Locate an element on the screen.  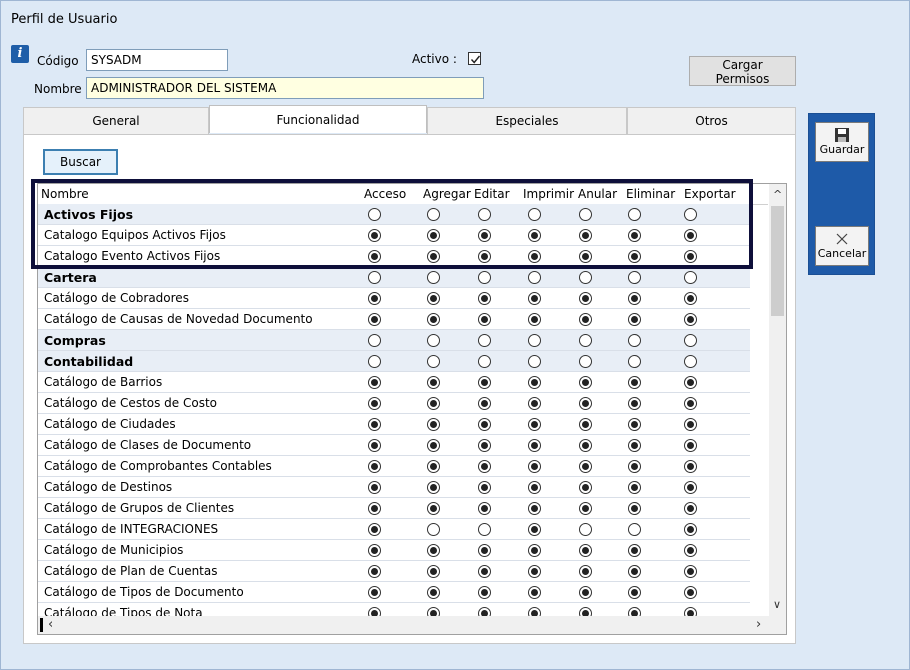
table-row: Contabilidad is located at coordinates (394, 361).